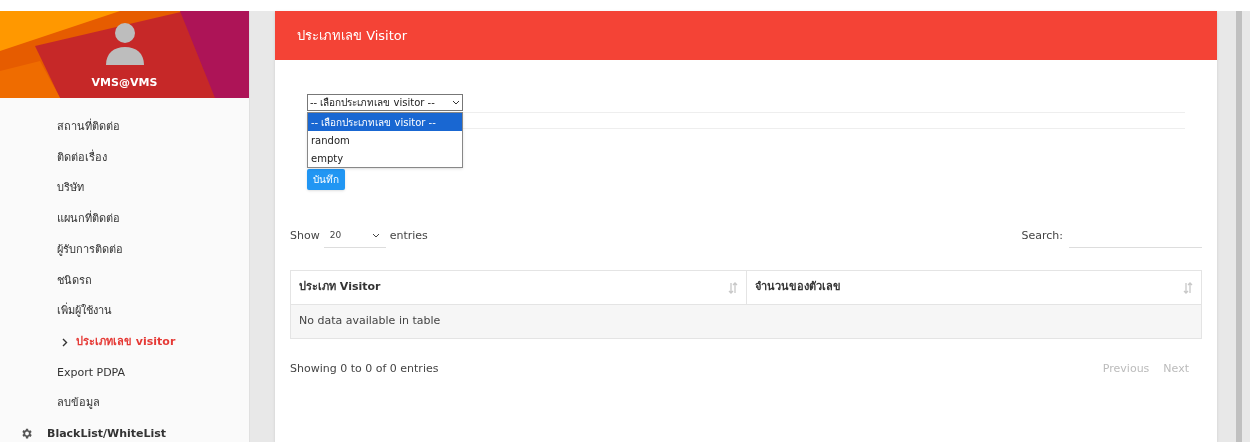  I want to click on sidebar-item: ผู้รับการติดต่อ, so click(124, 250).